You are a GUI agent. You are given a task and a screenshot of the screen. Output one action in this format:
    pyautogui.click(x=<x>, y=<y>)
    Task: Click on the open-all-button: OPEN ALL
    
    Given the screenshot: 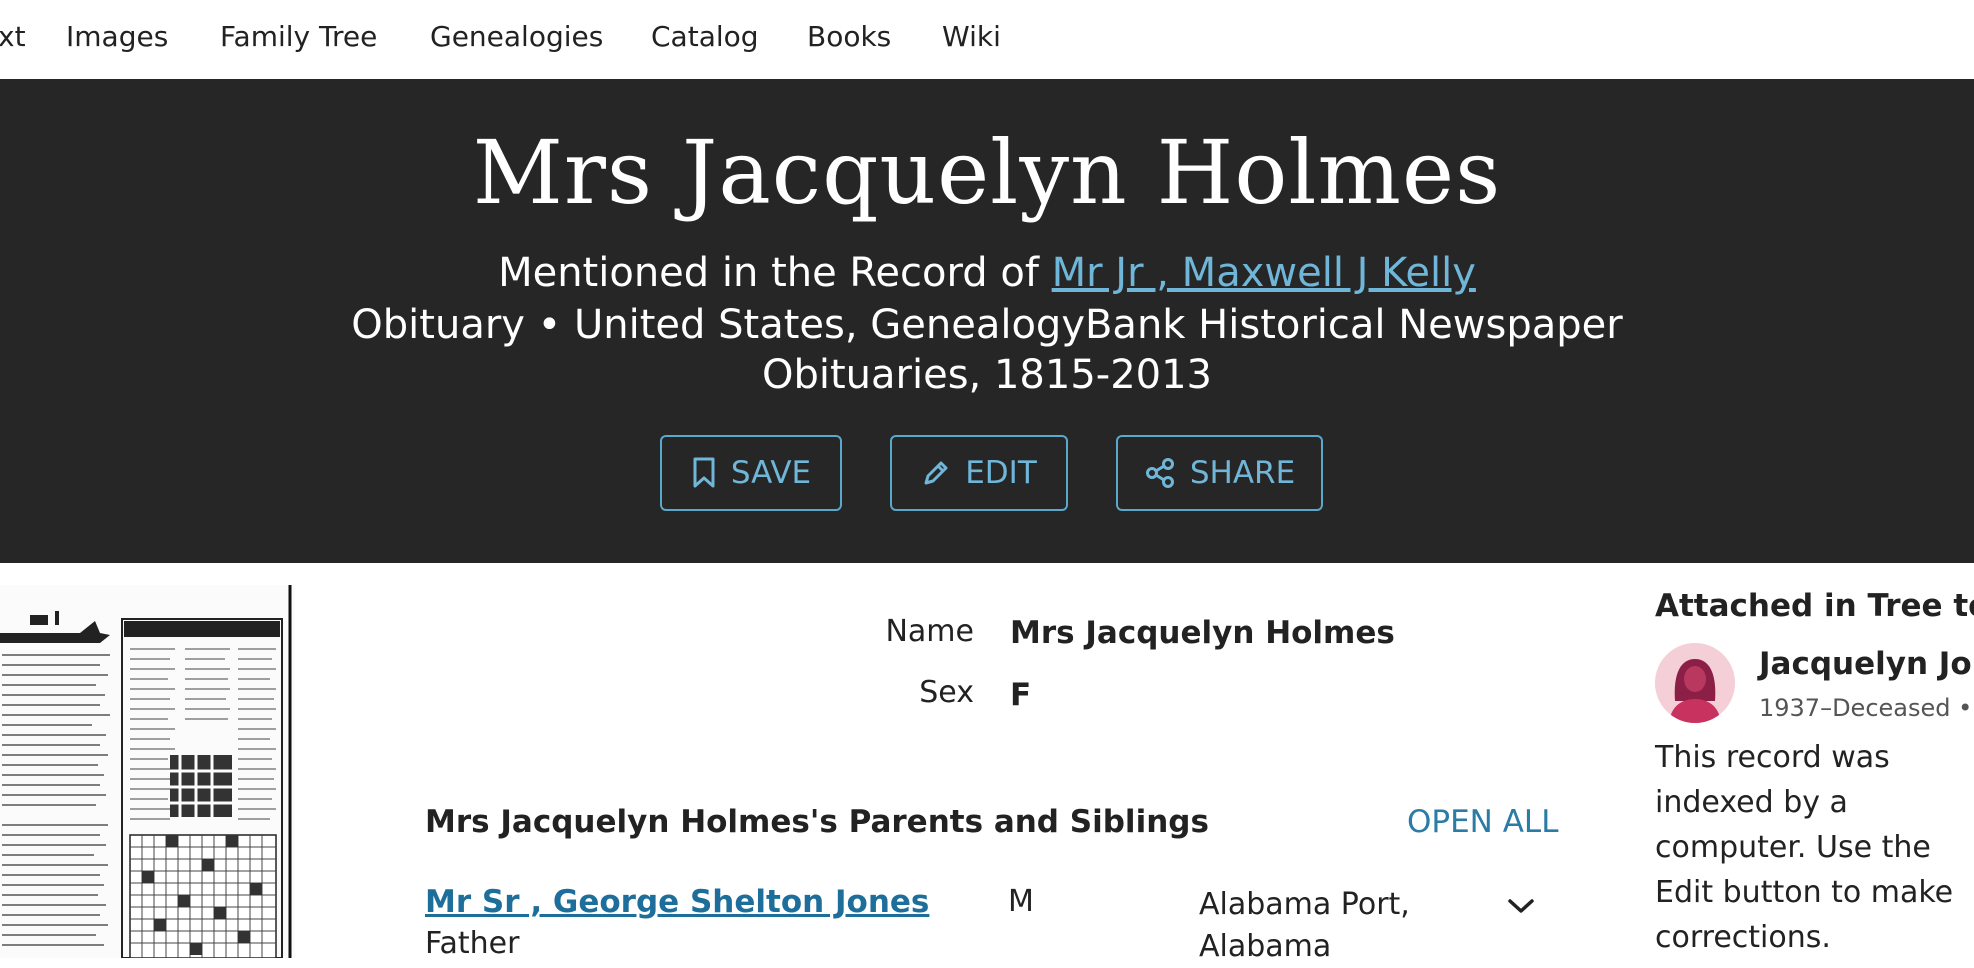 What is the action you would take?
    pyautogui.click(x=1482, y=822)
    